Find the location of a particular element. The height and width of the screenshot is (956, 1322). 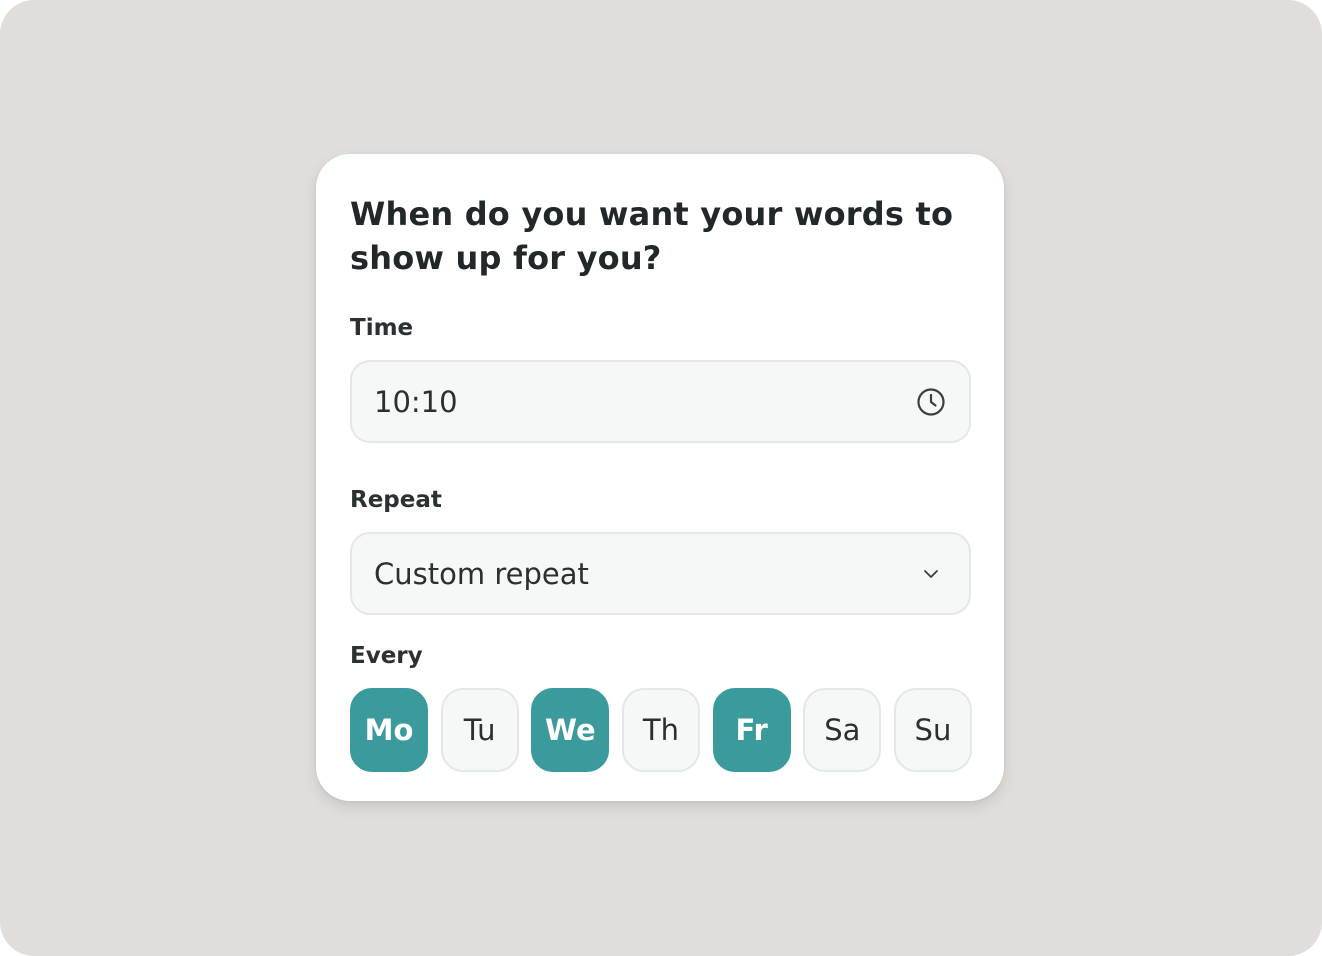

weekday-picker: Mo Tu We Th Fr Sa Su is located at coordinates (661, 730).